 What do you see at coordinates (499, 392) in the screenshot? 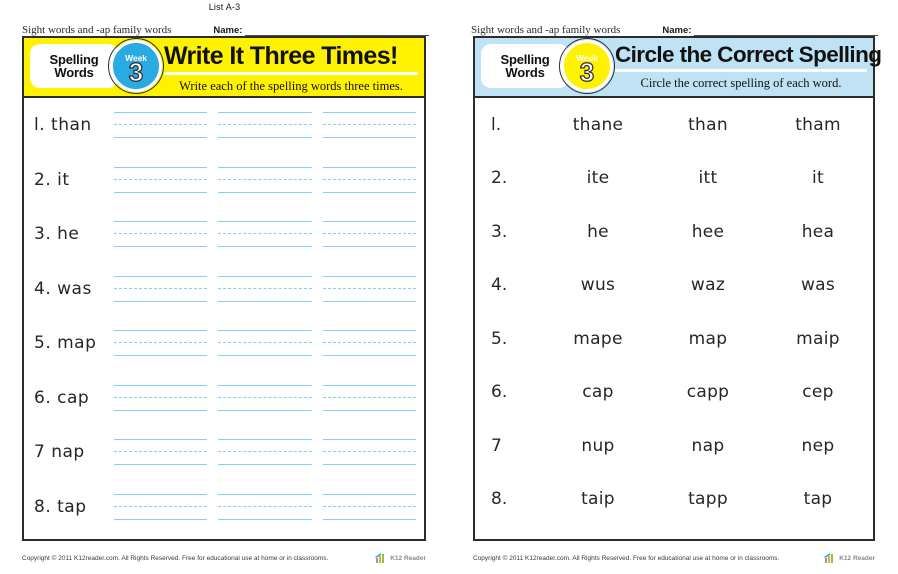
I see `choice-row-number: 6.` at bounding box center [499, 392].